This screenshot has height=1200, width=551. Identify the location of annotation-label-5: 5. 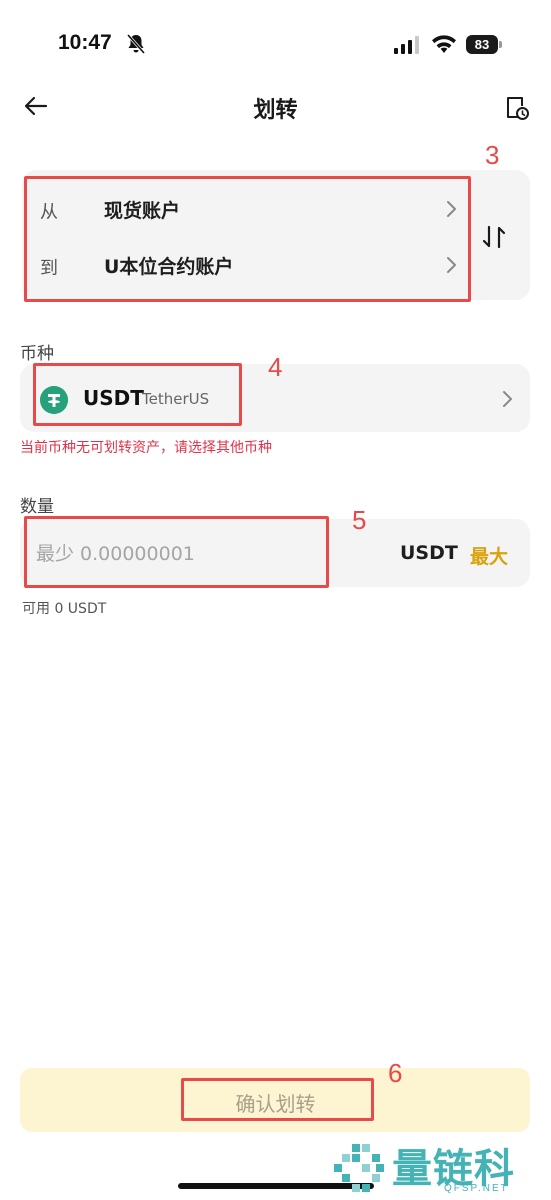
(359, 520).